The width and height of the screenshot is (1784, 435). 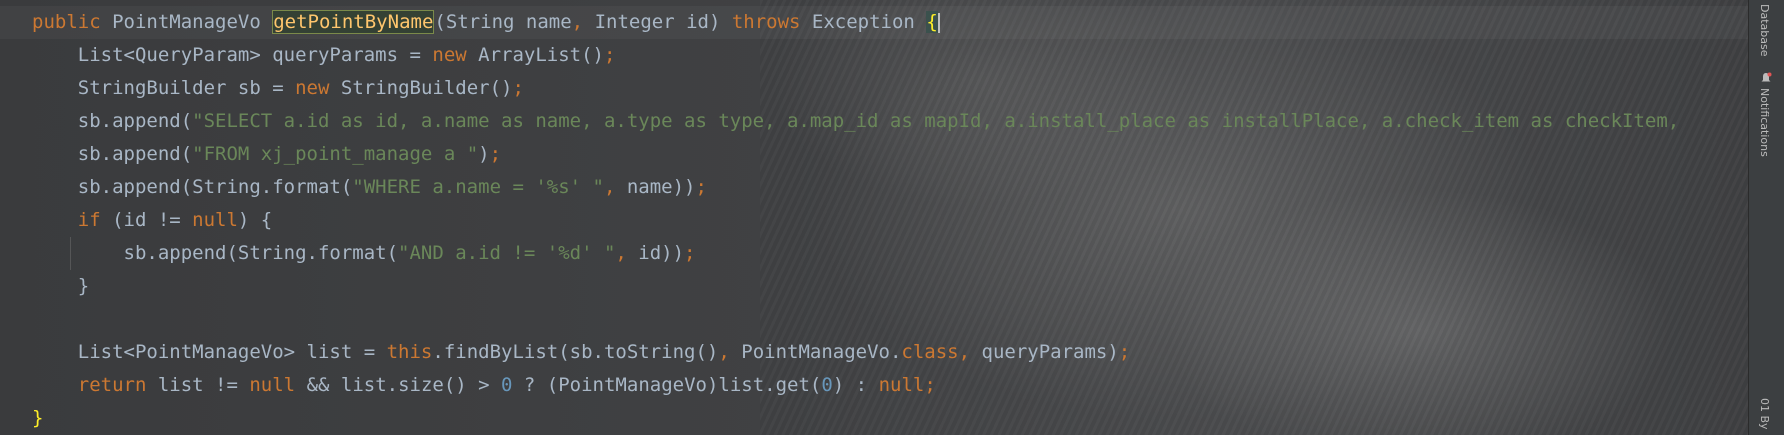 I want to click on code-token: "WHERE a.name = '%s' ", so click(x=478, y=187).